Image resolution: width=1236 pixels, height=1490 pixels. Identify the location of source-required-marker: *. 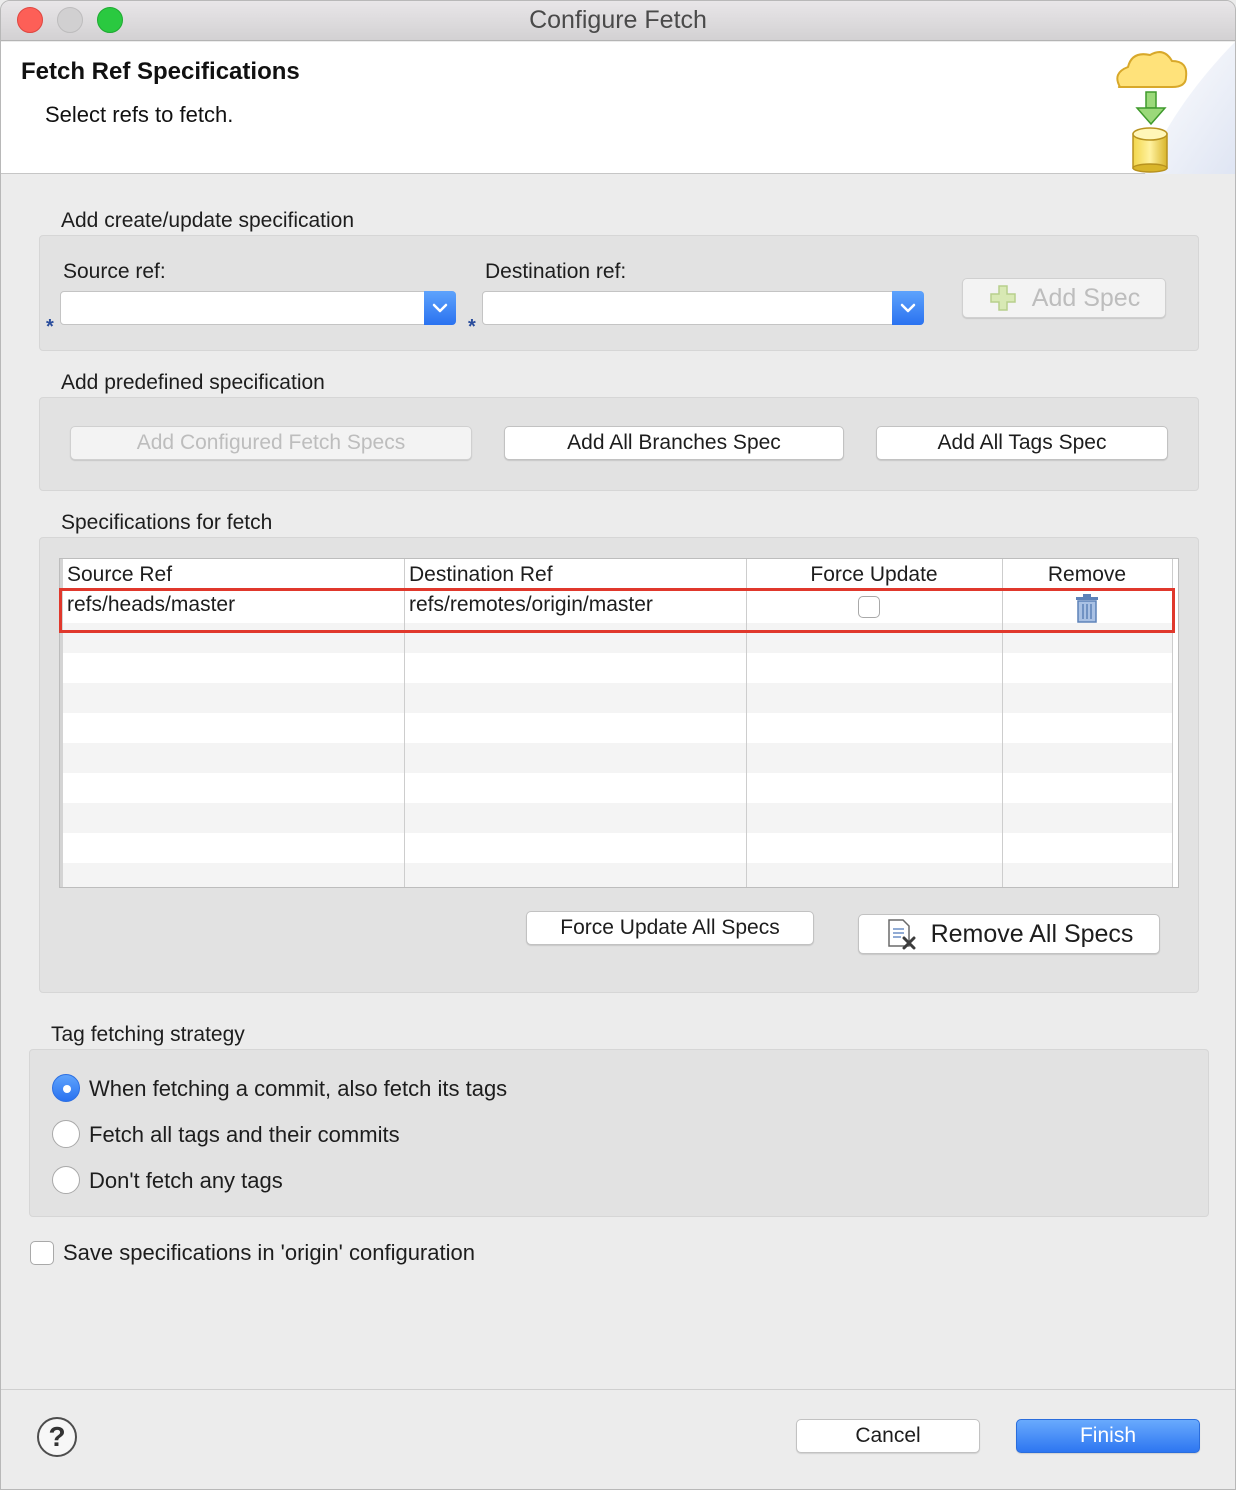
(50, 327).